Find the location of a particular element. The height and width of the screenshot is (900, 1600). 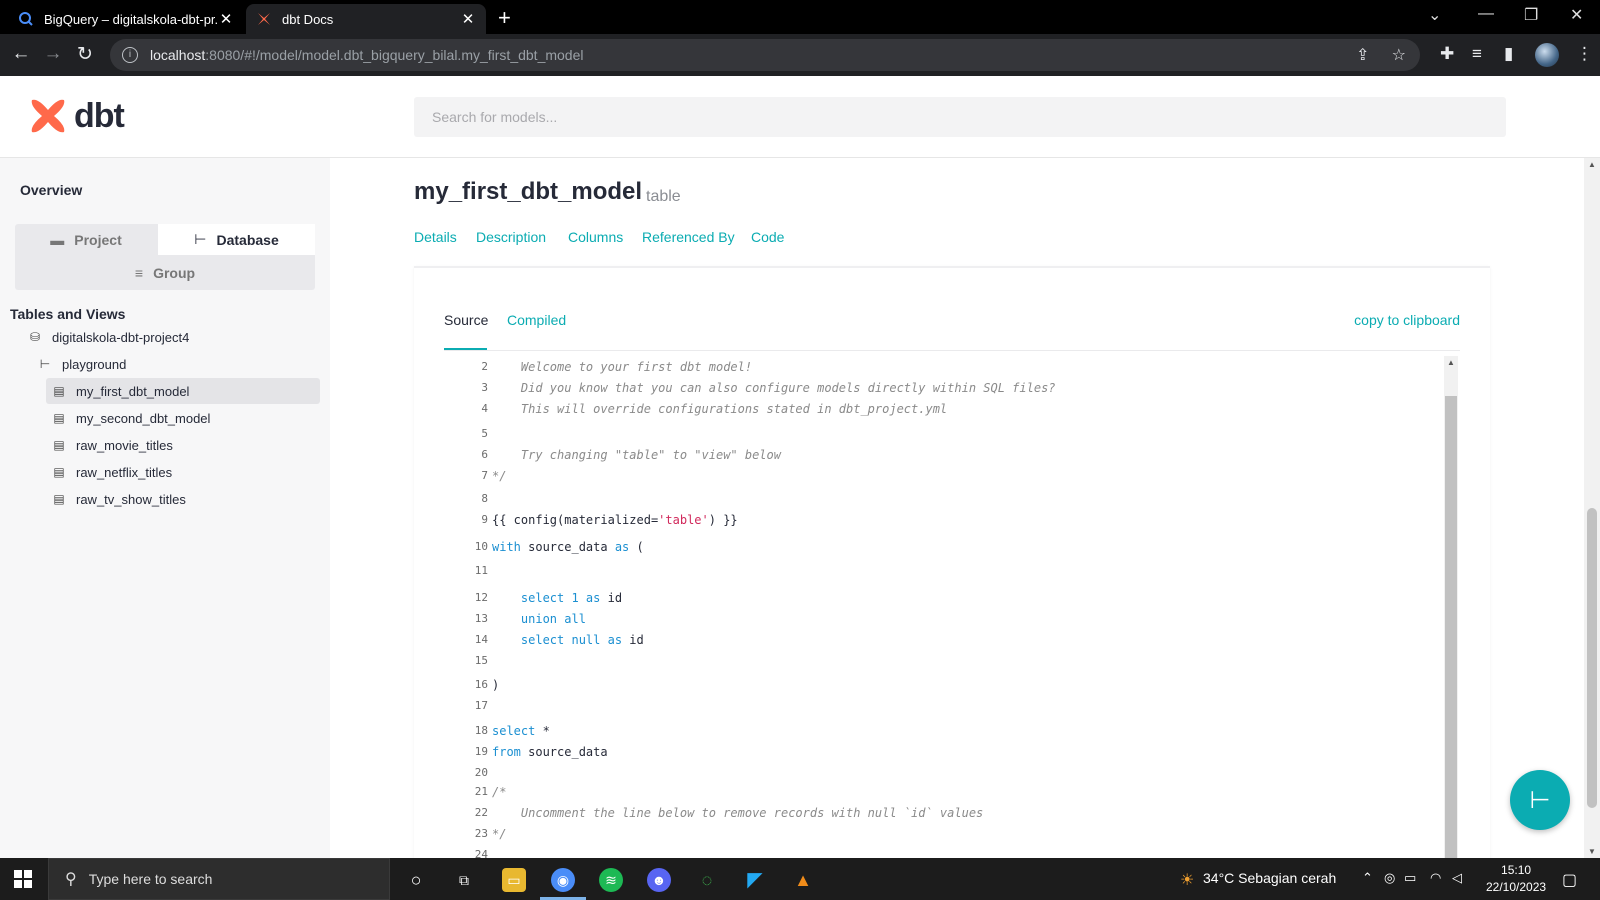

dbt-logo: dbt is located at coordinates (76, 116).